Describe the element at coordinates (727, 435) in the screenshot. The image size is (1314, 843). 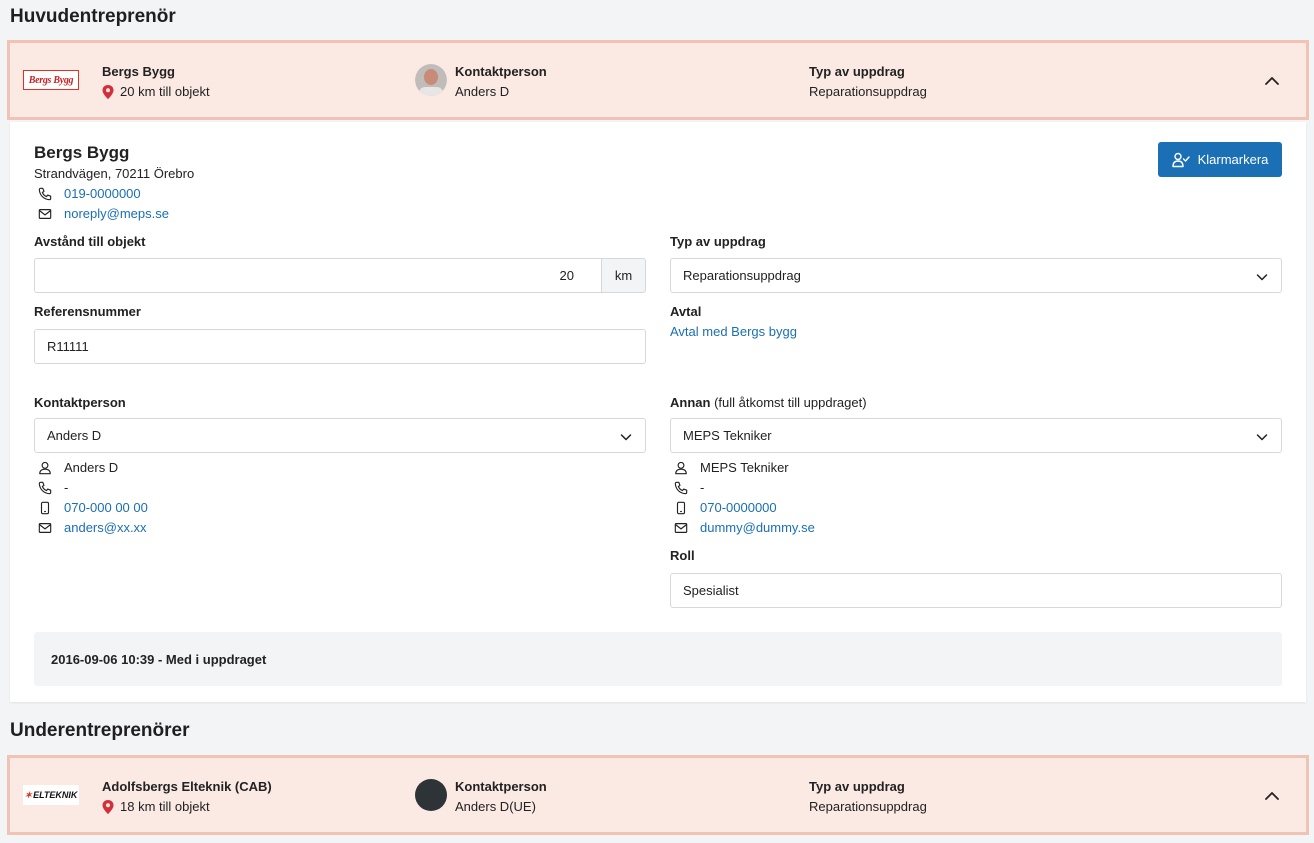
I see `other-access-select-value: MEPS Tekniker` at that location.